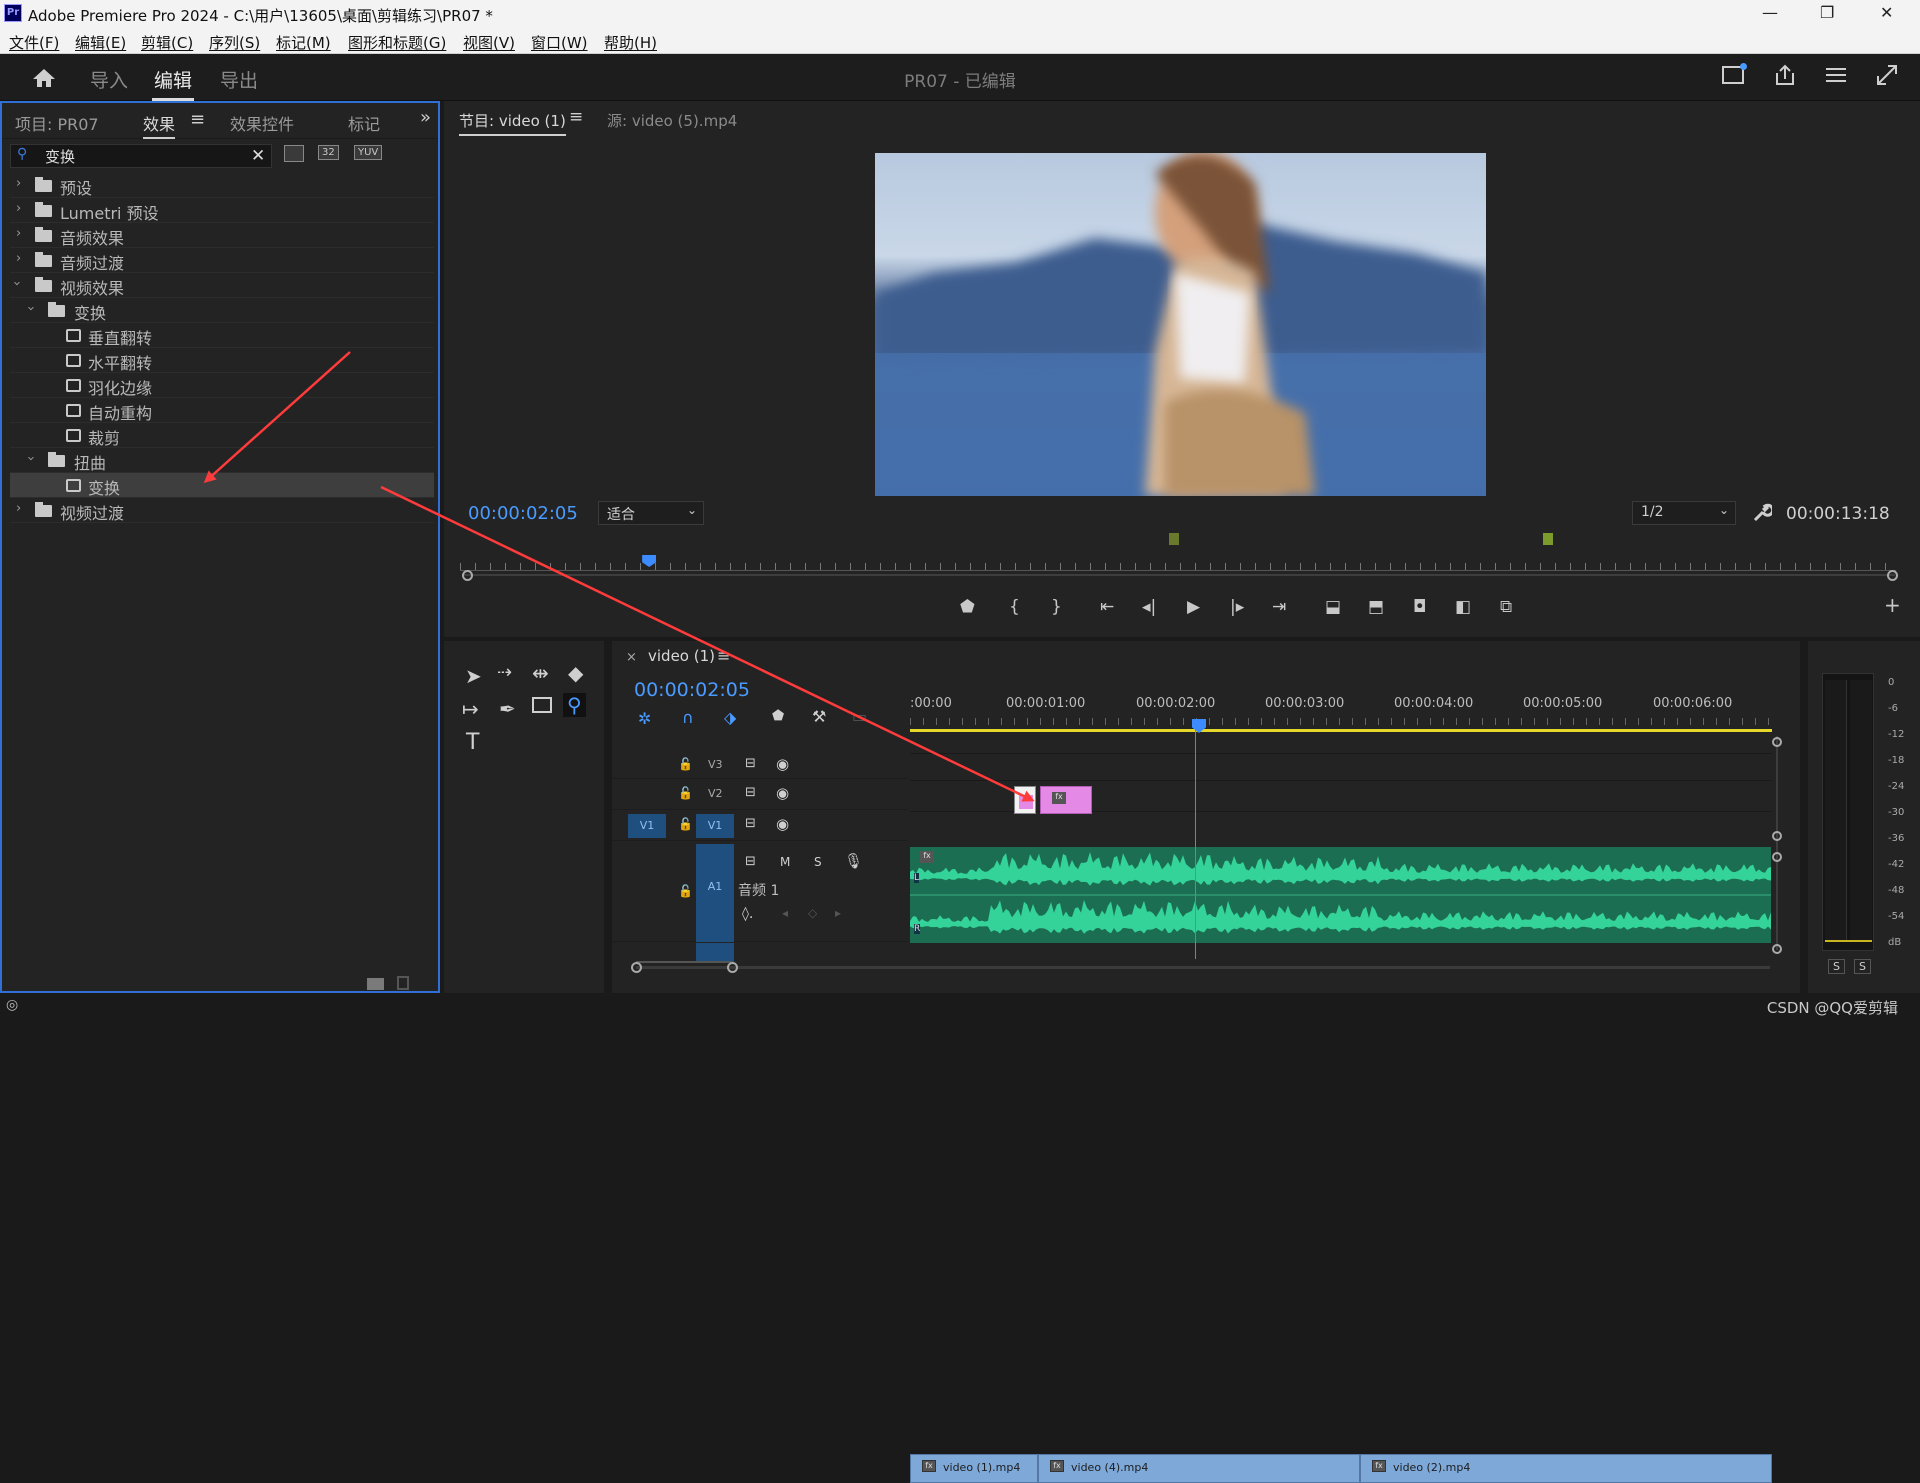  Describe the element at coordinates (222, 310) in the screenshot. I see `tree-item-transform-folder: › 变换` at that location.